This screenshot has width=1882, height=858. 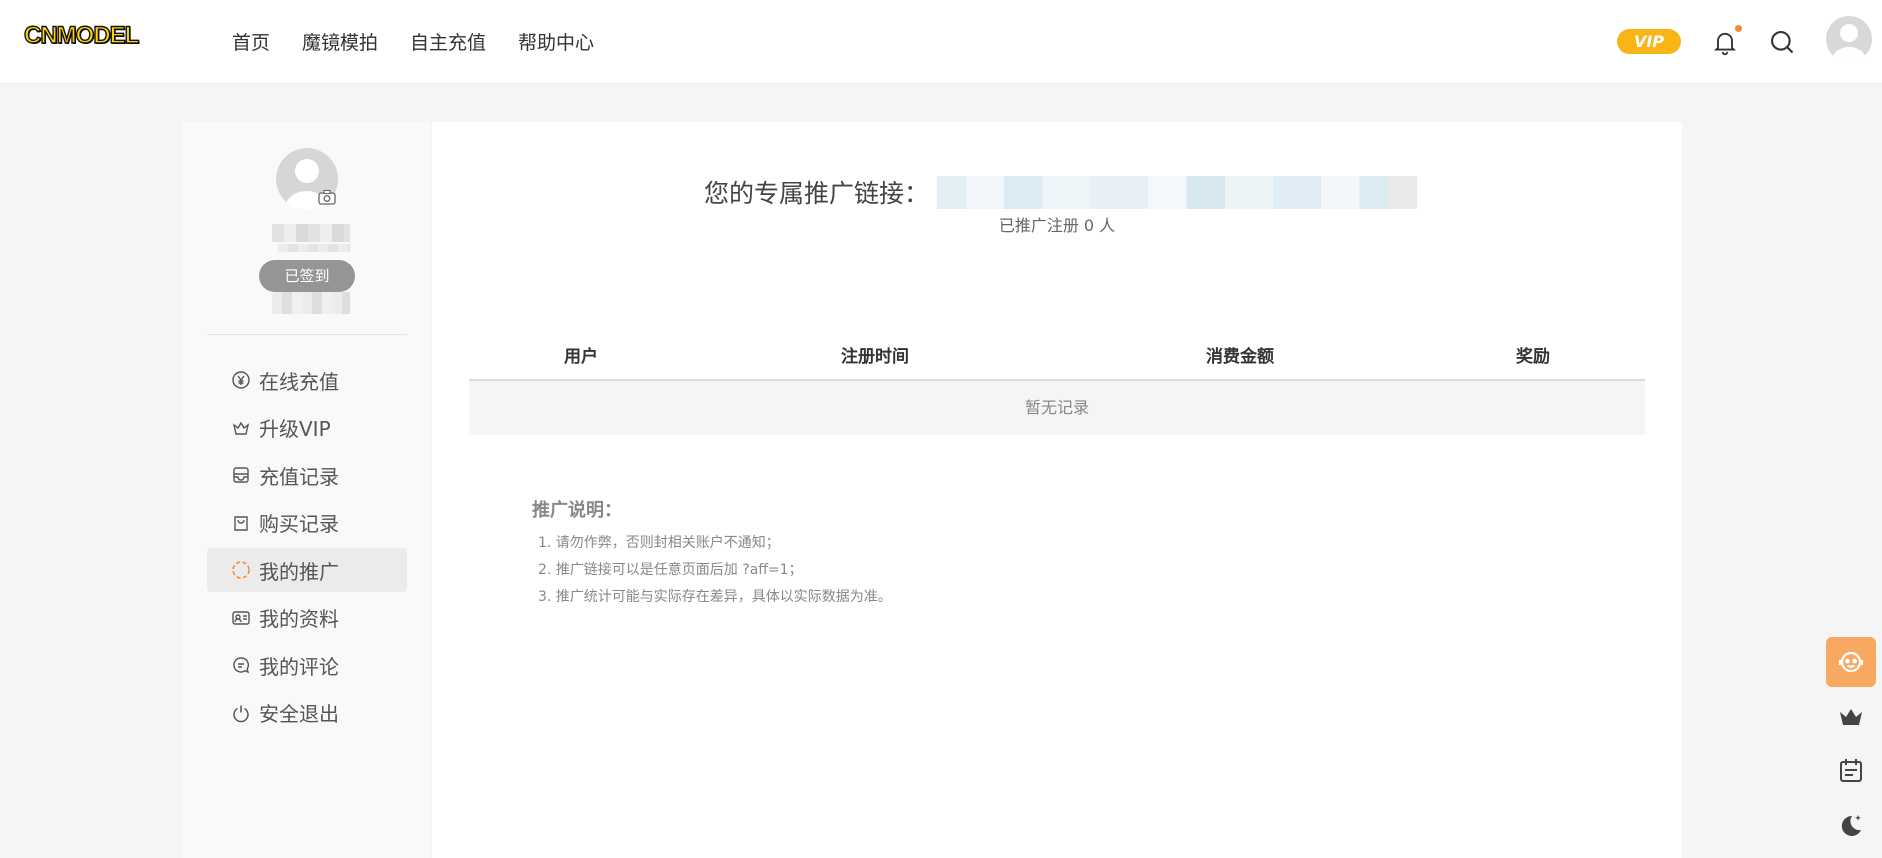 I want to click on promo-count-text: 已推广注册 0 人, so click(x=1057, y=225).